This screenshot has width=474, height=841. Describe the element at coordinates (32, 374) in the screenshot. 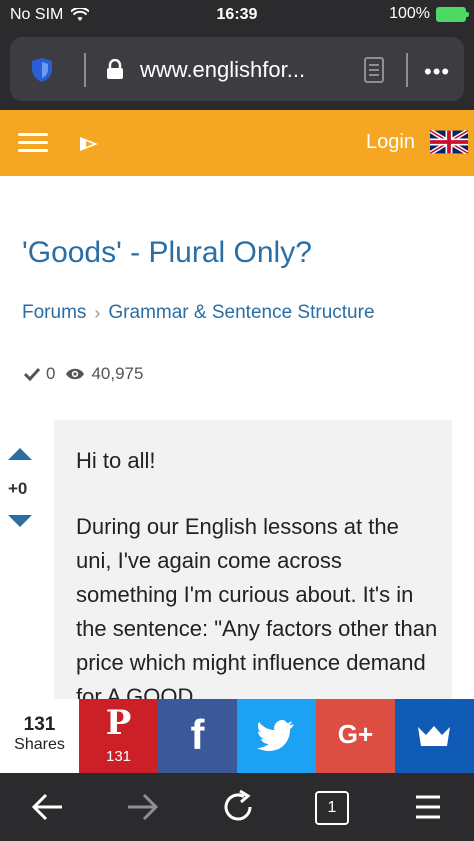

I see `checkmark-icon` at that location.